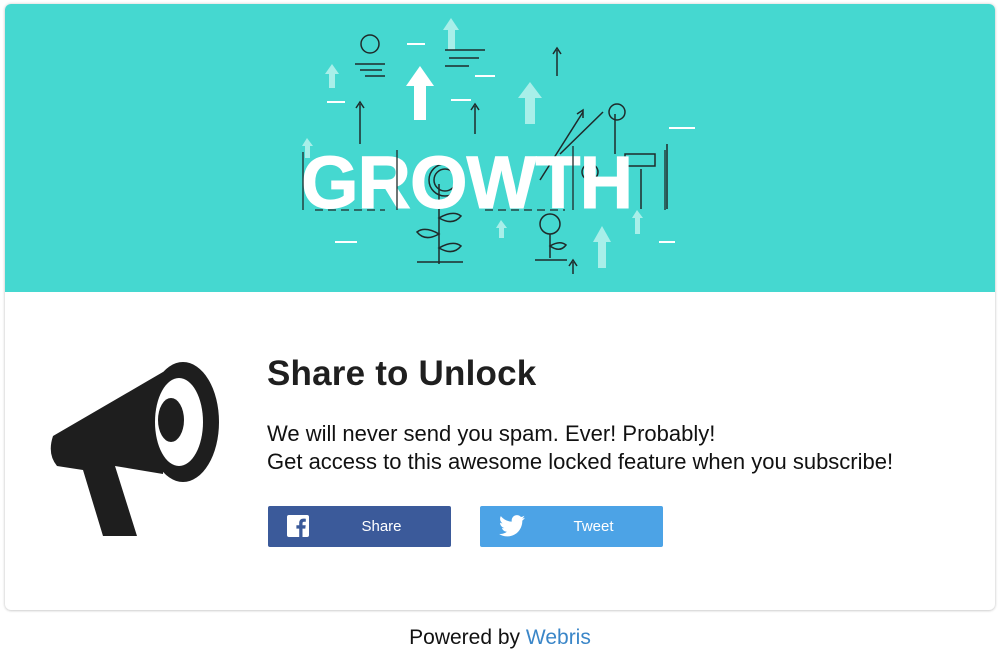  Describe the element at coordinates (465, 637) in the screenshot. I see `powered-by-text: Powered by` at that location.